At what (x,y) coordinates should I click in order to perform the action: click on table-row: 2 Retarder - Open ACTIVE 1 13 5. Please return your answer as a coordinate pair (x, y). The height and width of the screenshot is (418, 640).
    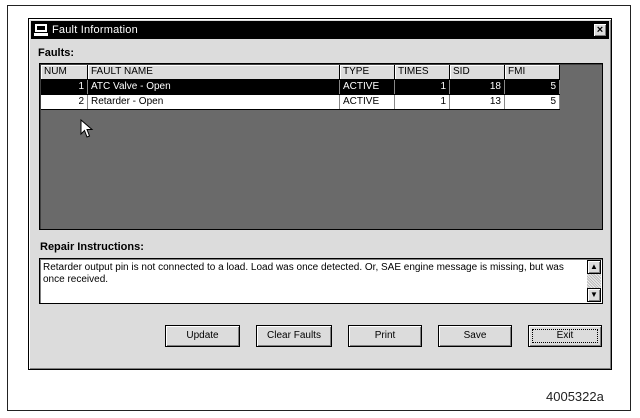
    Looking at the image, I should click on (300, 102).